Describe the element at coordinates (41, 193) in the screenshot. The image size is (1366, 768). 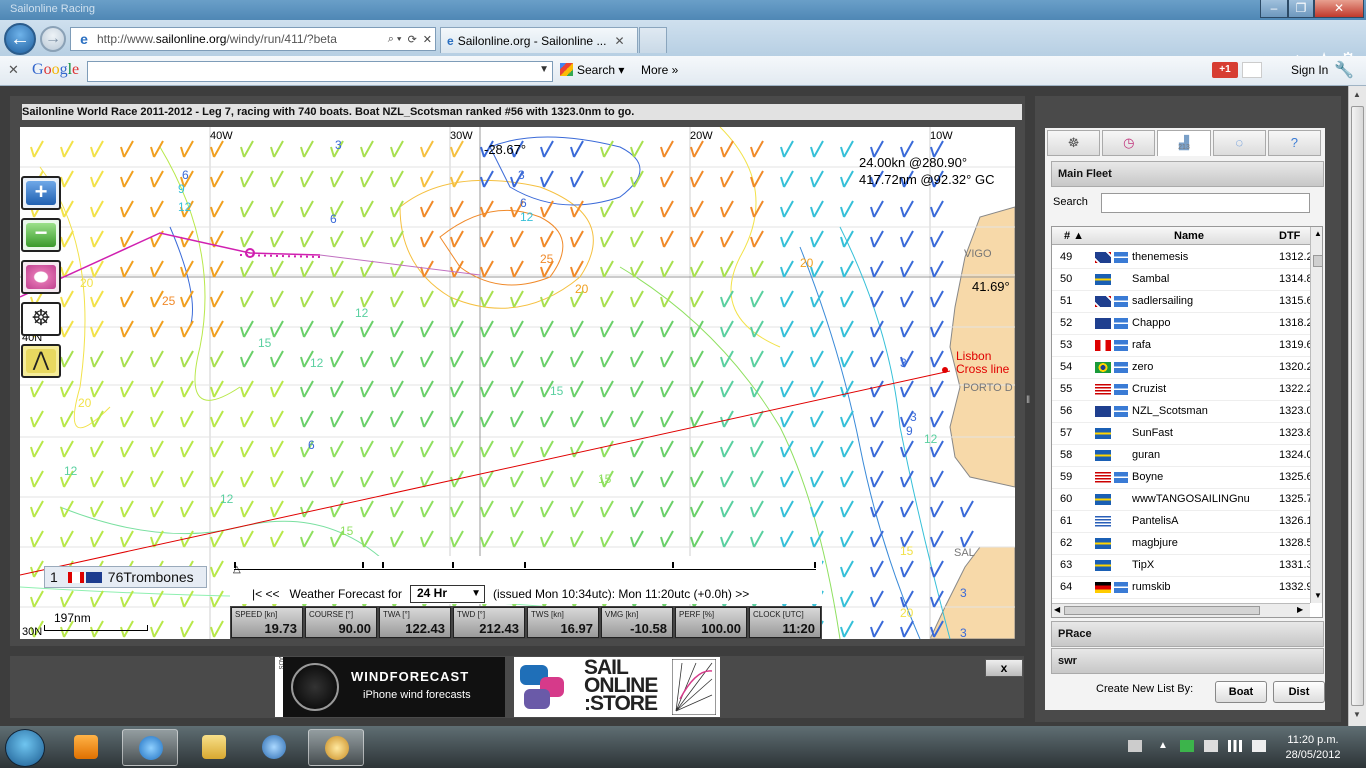
I see `zoom-in-button: +` at that location.